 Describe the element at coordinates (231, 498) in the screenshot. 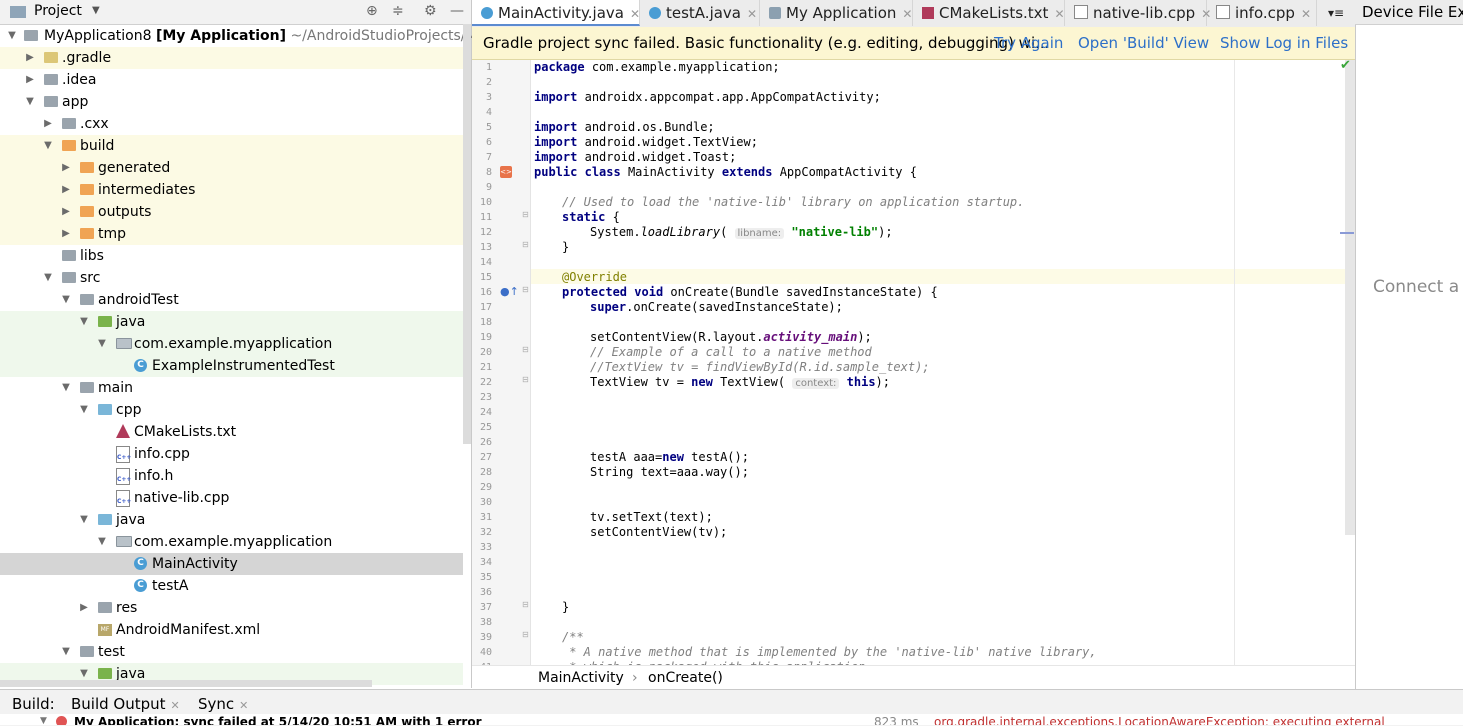

I see `tree-item-native-lib-cpp: C++ native-lib.cpp` at that location.